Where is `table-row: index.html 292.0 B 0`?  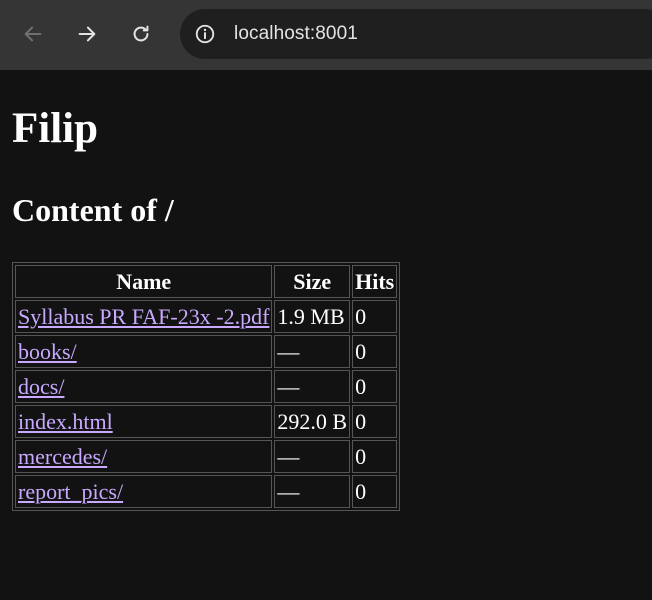
table-row: index.html 292.0 B 0 is located at coordinates (206, 421).